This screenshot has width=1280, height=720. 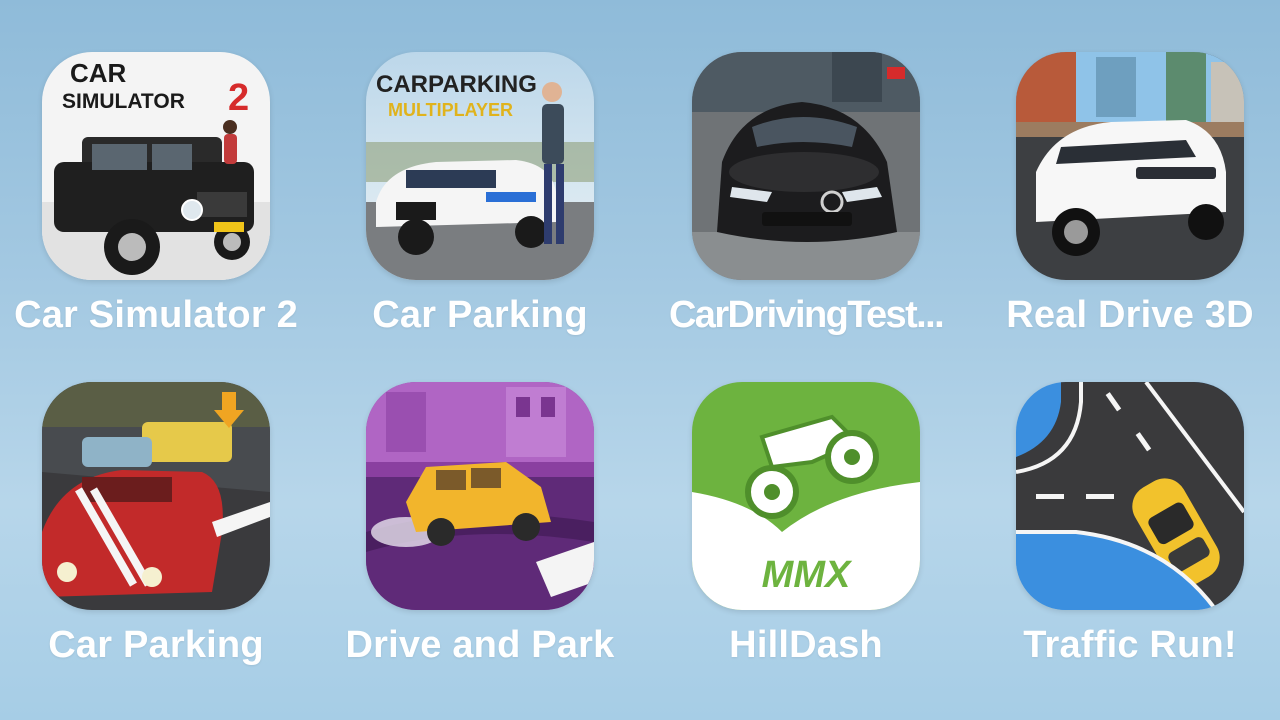 I want to click on mmx-badge: MMX, so click(x=807, y=575).